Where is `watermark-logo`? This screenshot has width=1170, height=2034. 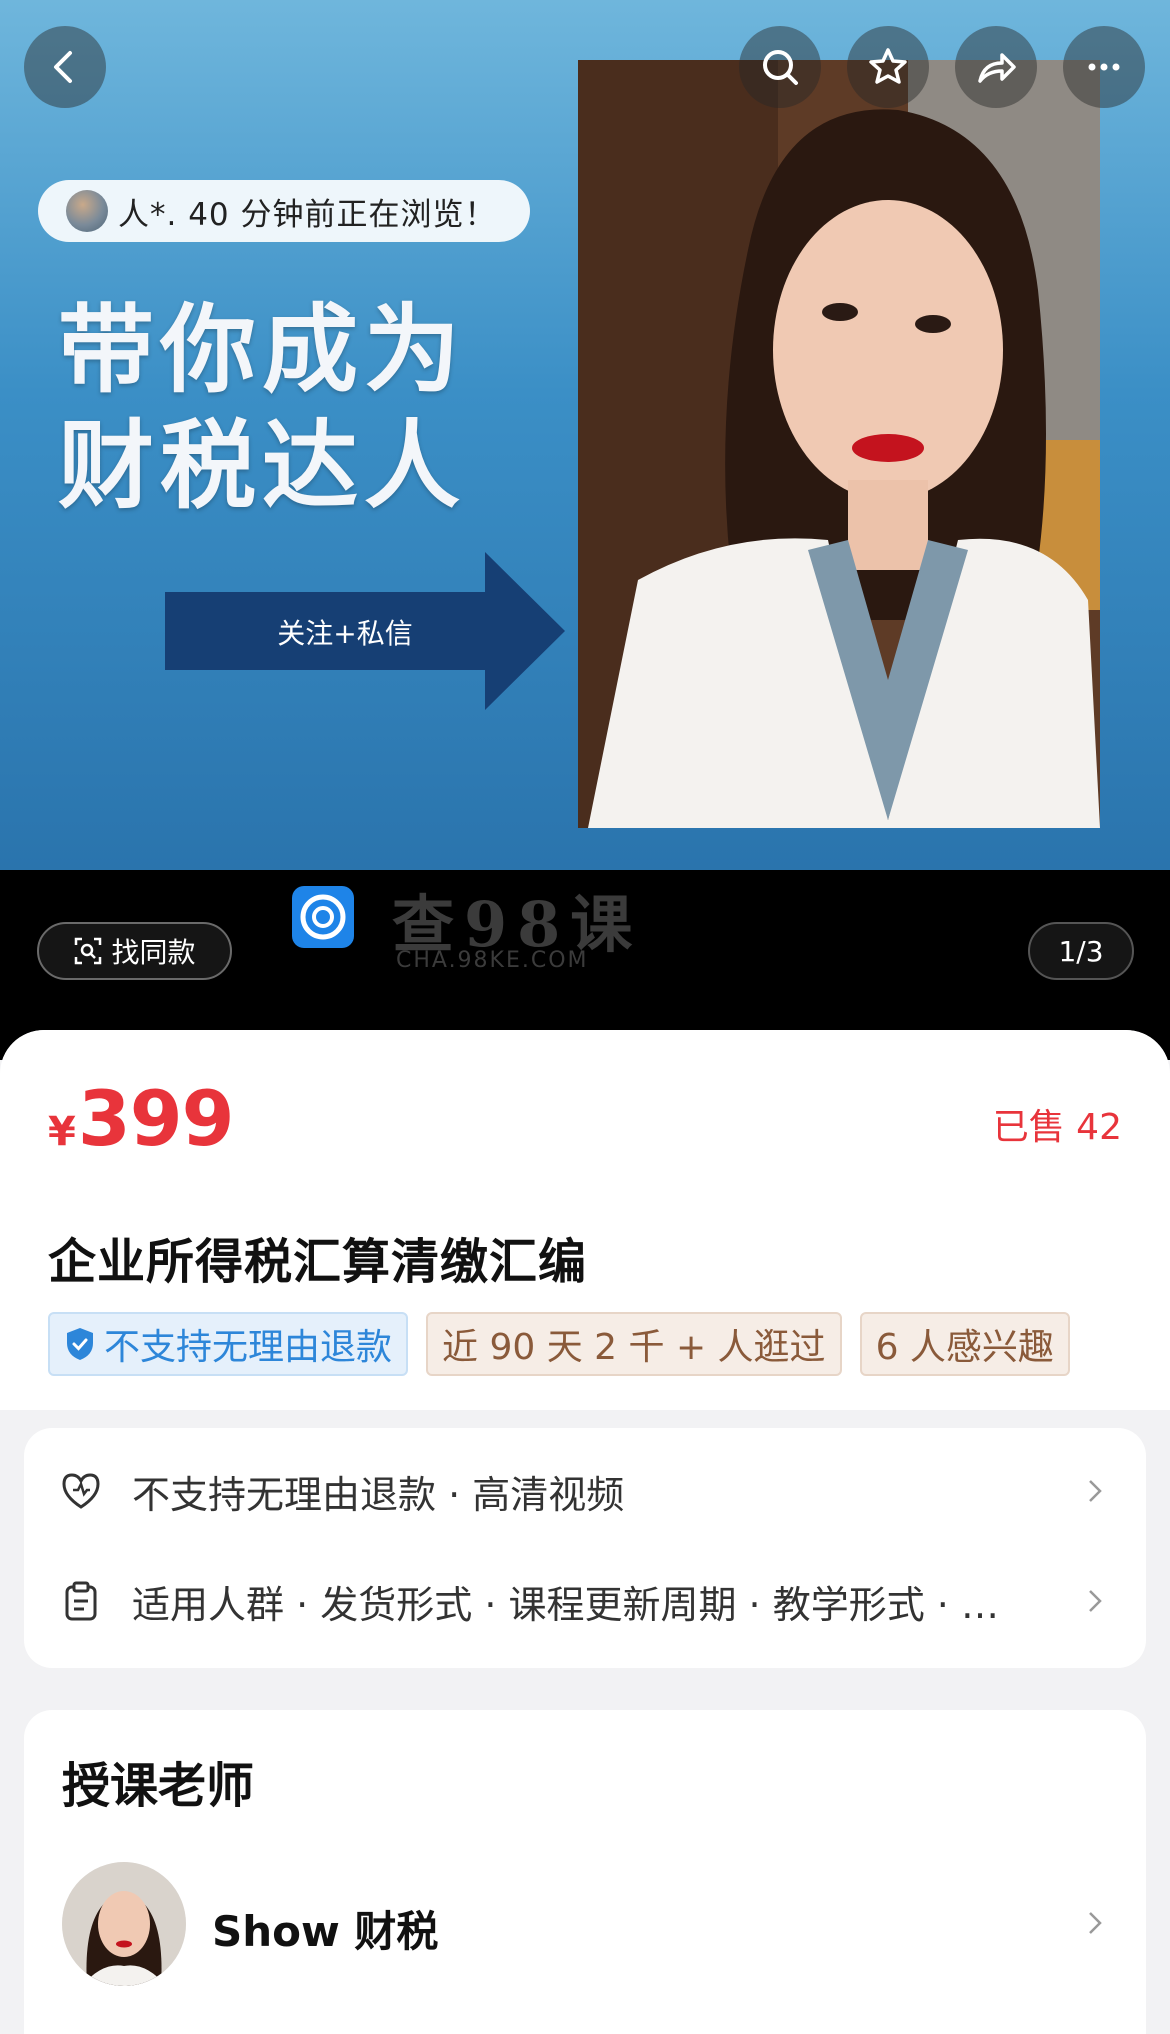 watermark-logo is located at coordinates (323, 917).